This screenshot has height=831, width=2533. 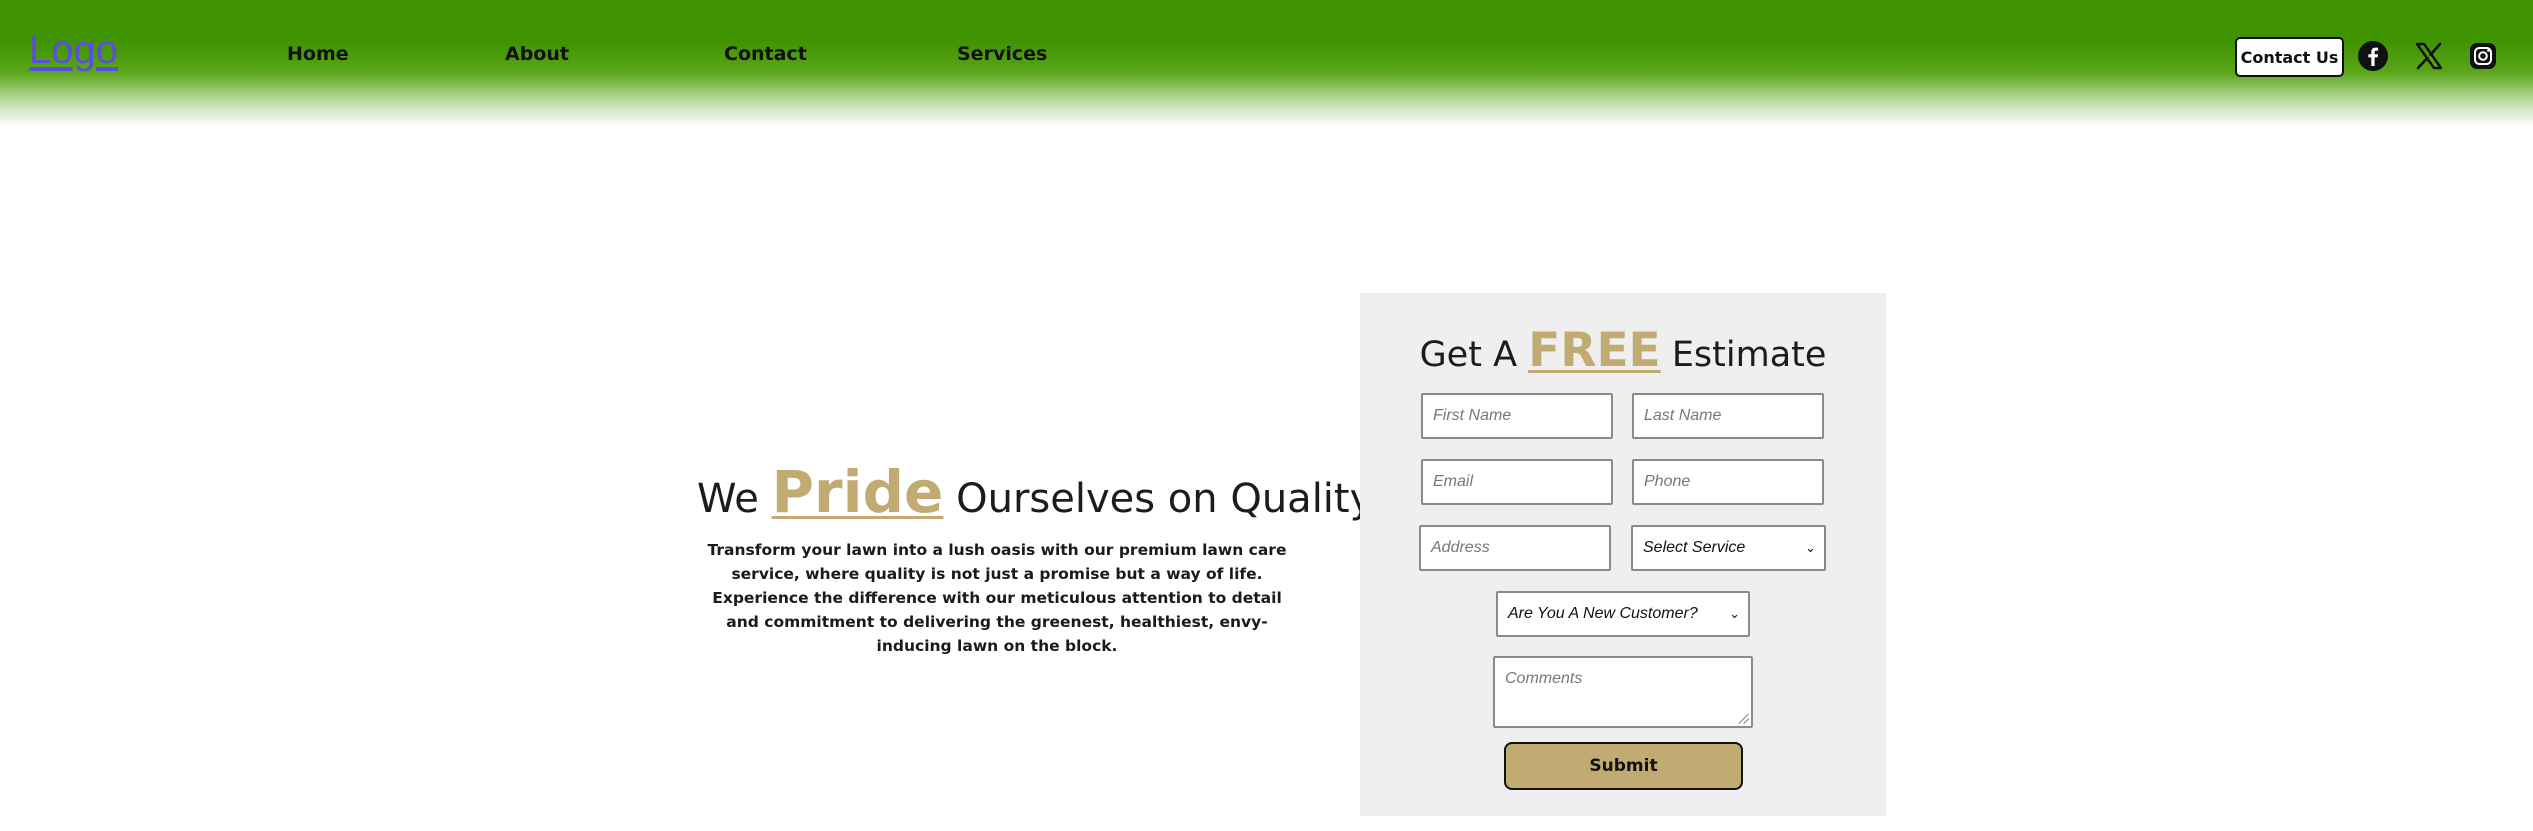 What do you see at coordinates (1749, 355) in the screenshot?
I see `form-title-after: Estimate` at bounding box center [1749, 355].